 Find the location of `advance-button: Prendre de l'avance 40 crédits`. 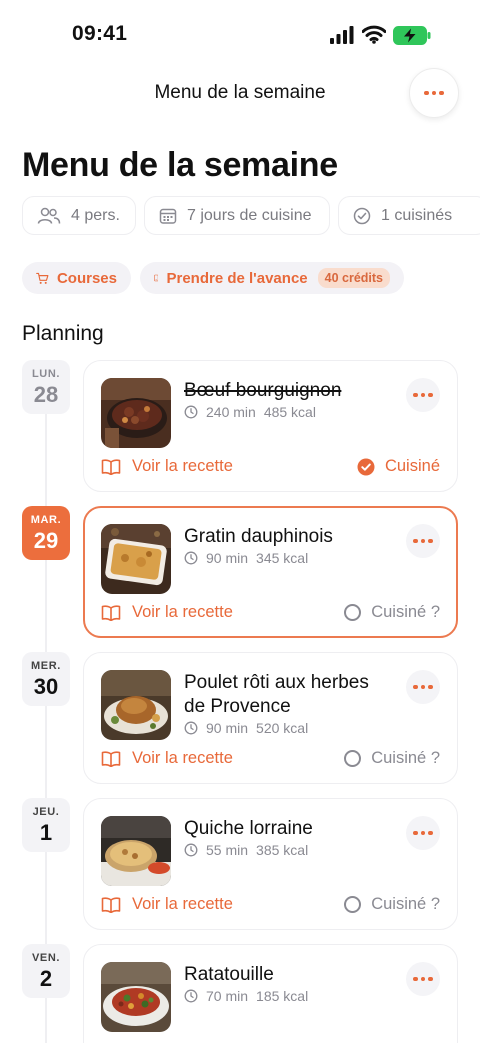

advance-button: Prendre de l'avance 40 crédits is located at coordinates (272, 278).